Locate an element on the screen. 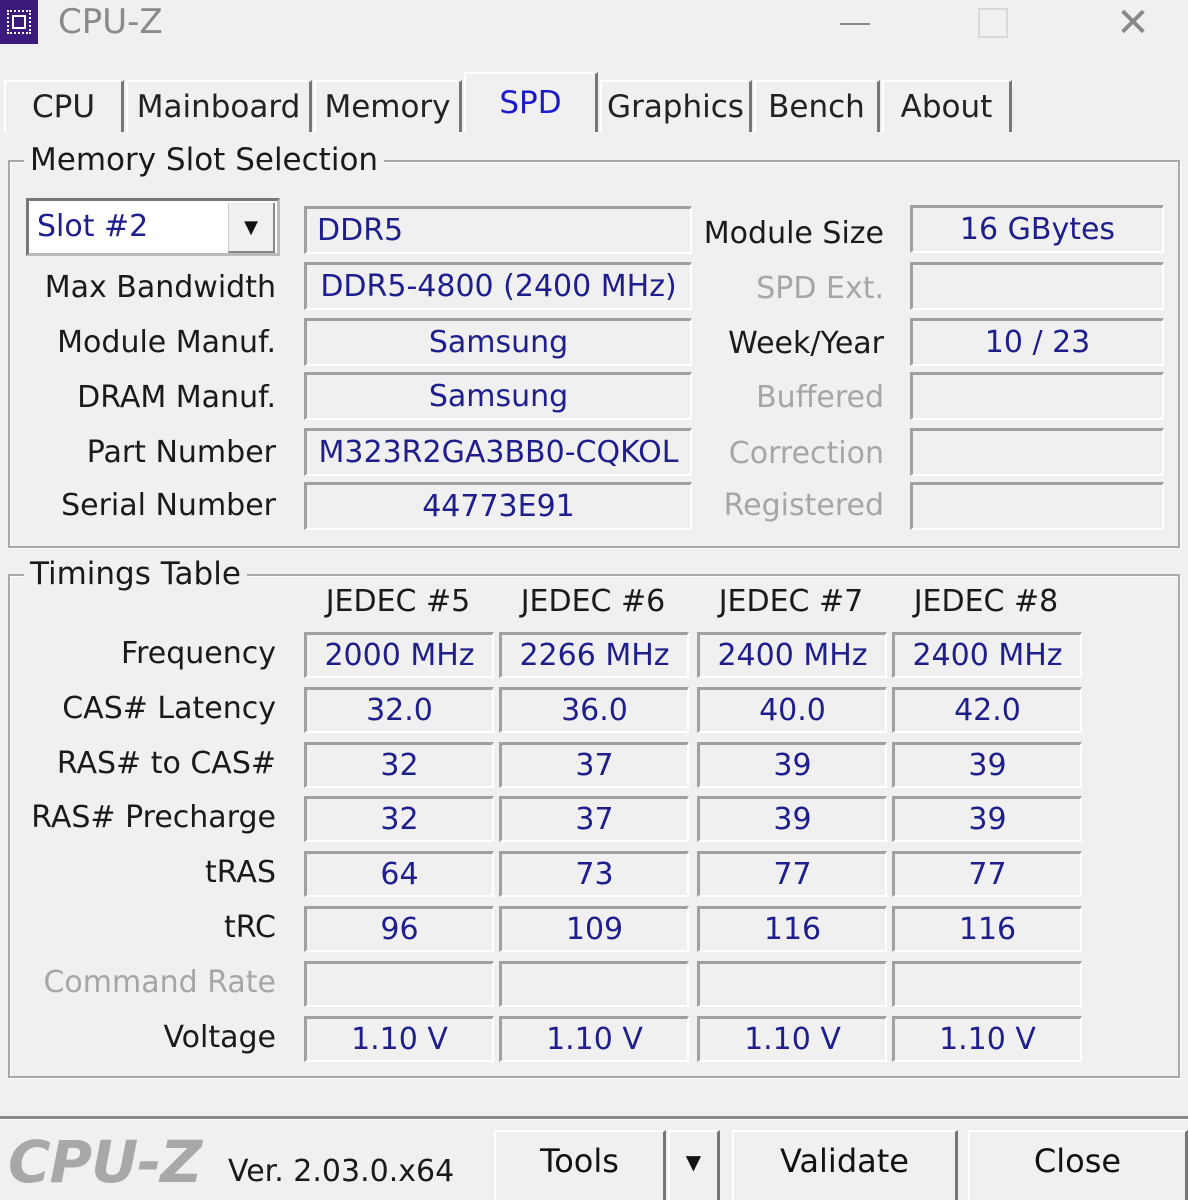 The height and width of the screenshot is (1200, 1188). trc-label: tRC is located at coordinates (249, 927).